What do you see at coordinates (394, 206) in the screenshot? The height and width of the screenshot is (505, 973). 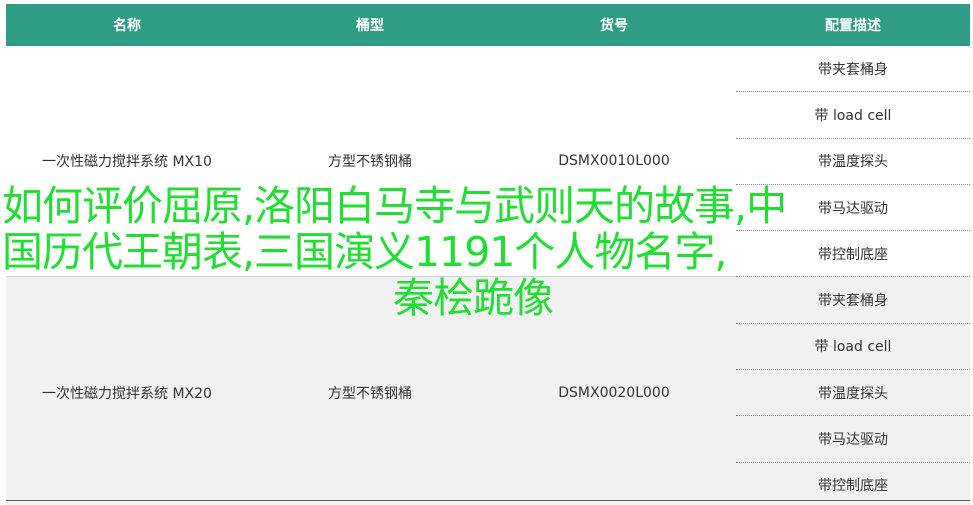 I see `overlay-line-1: 如何评价屈原,洛阳白马寺与武则天的故事,中` at bounding box center [394, 206].